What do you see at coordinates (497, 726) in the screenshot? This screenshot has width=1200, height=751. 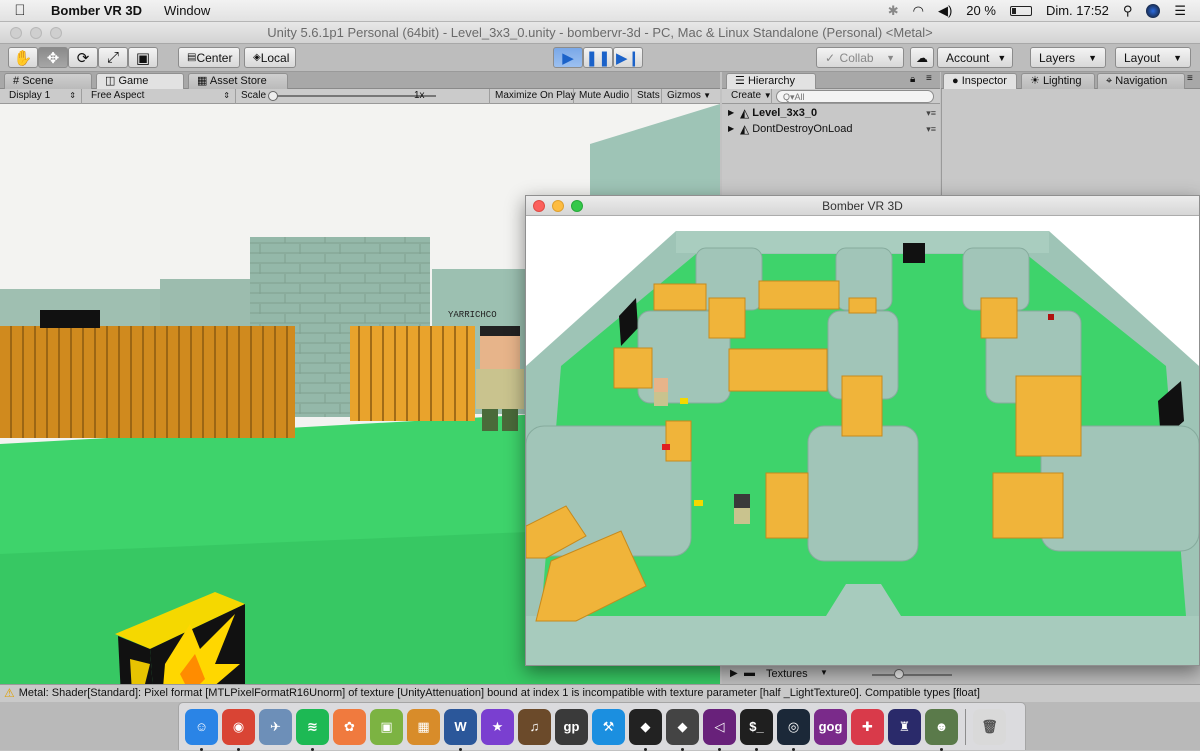 I see `imovie-icon: ★` at bounding box center [497, 726].